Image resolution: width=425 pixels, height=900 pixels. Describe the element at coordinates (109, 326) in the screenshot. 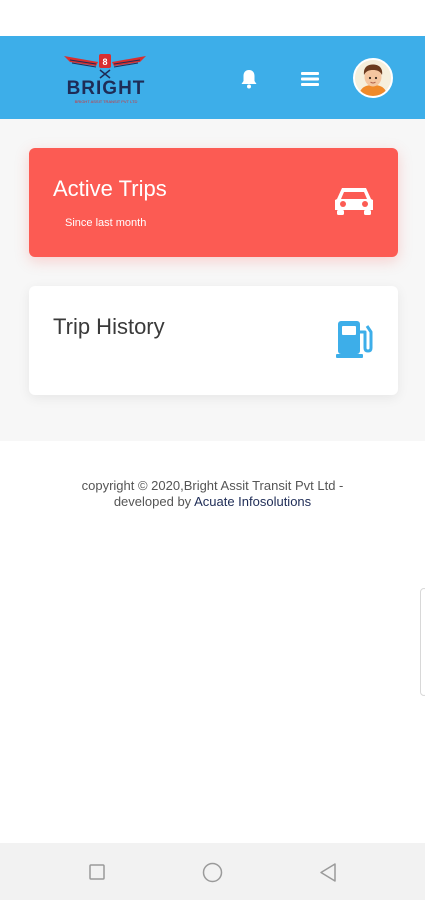

I see `trip-history-title: Trip History` at that location.